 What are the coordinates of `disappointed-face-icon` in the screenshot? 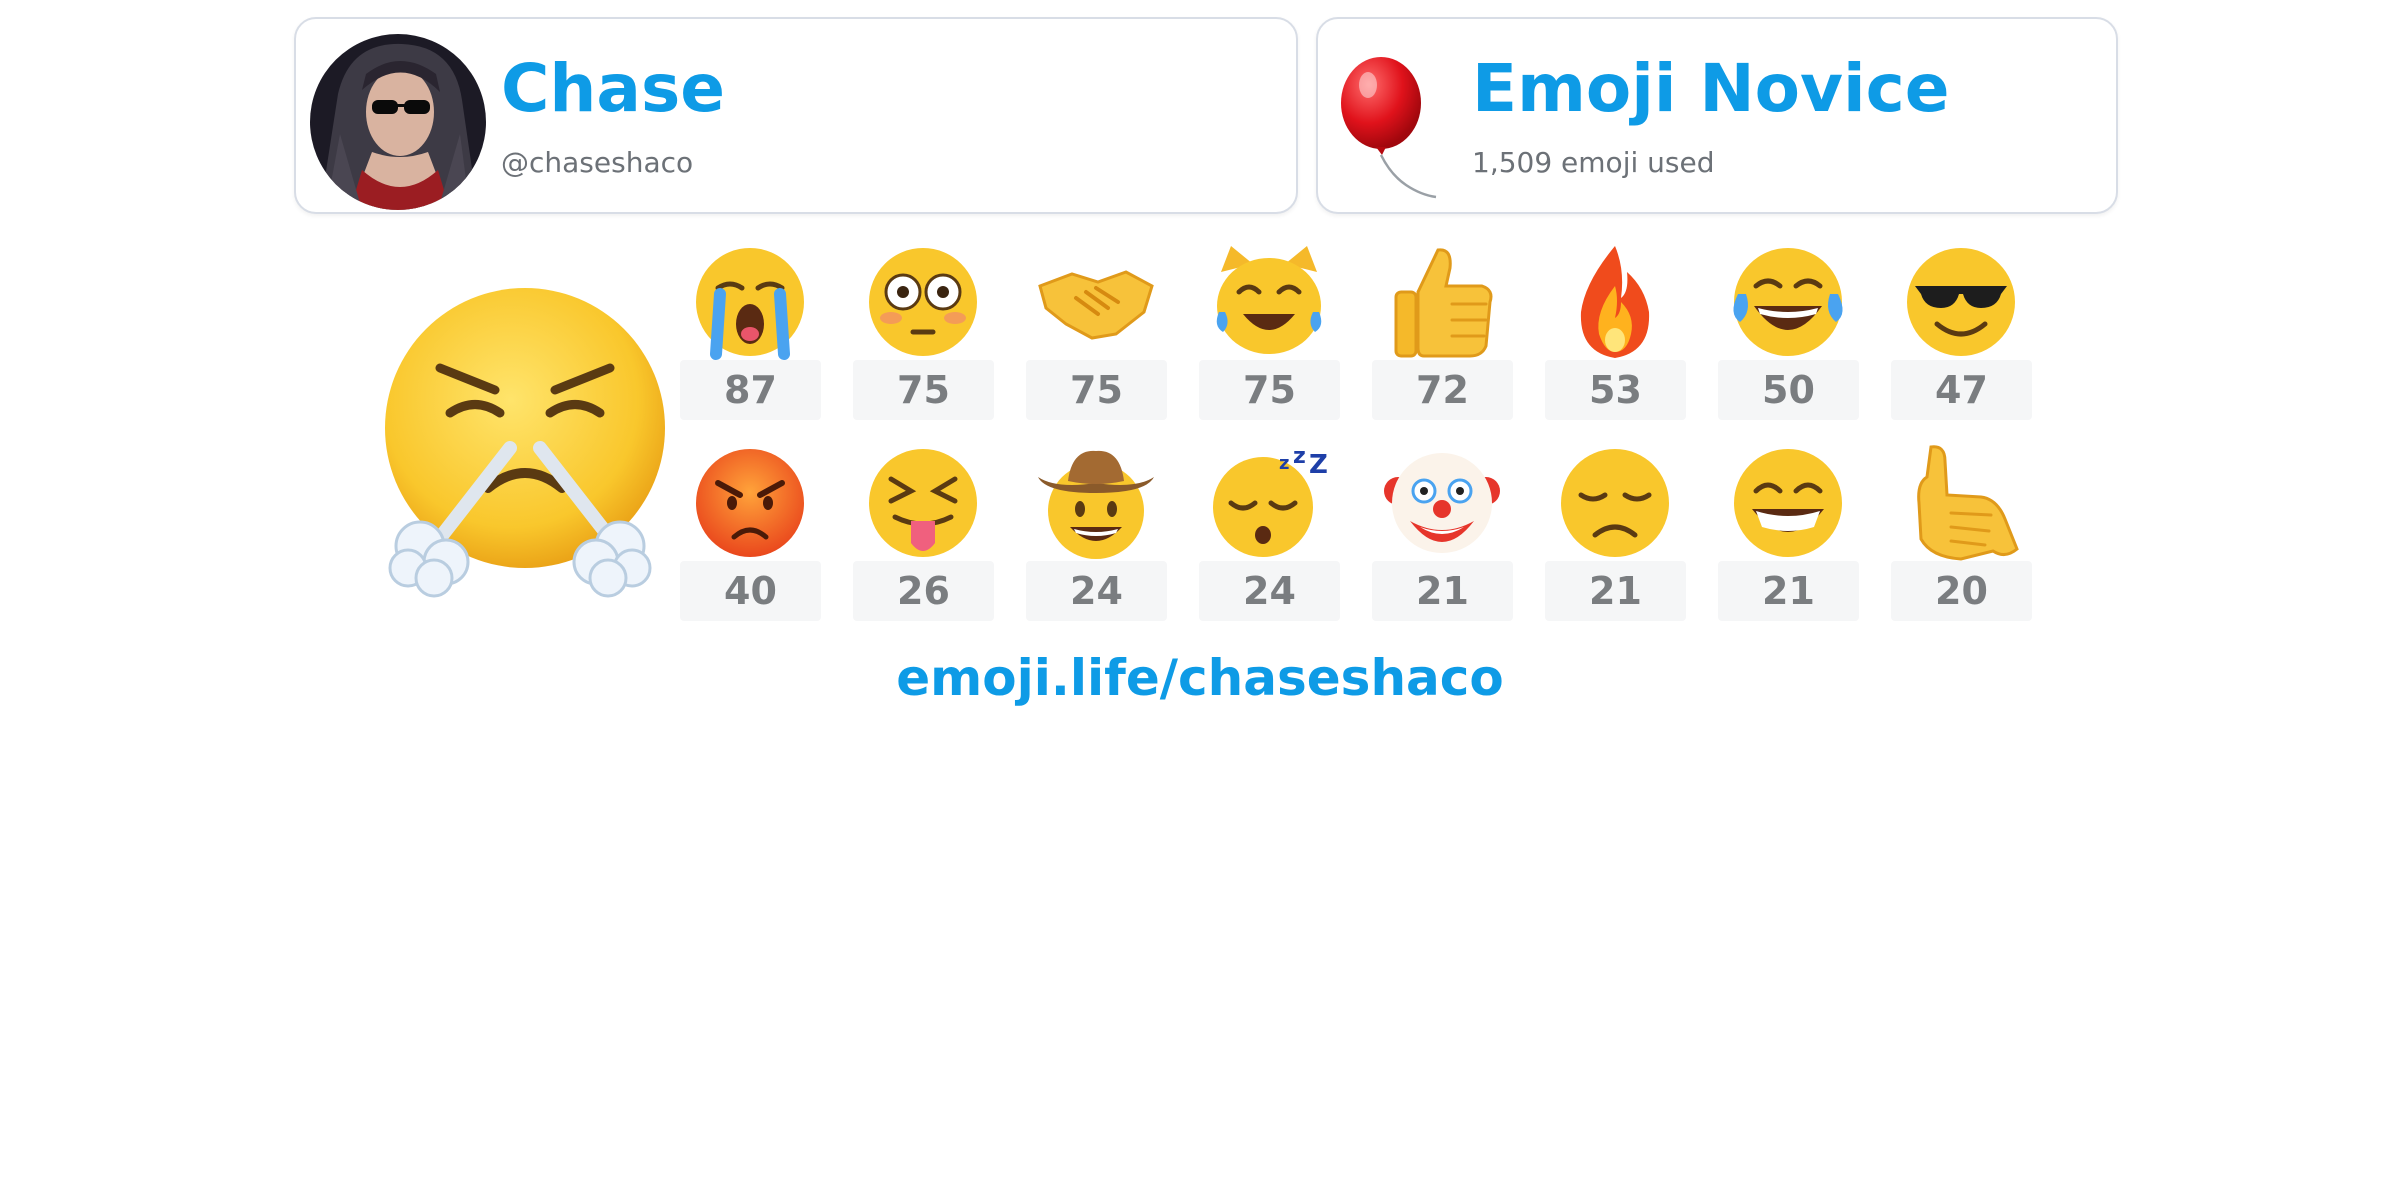 It's located at (1615, 503).